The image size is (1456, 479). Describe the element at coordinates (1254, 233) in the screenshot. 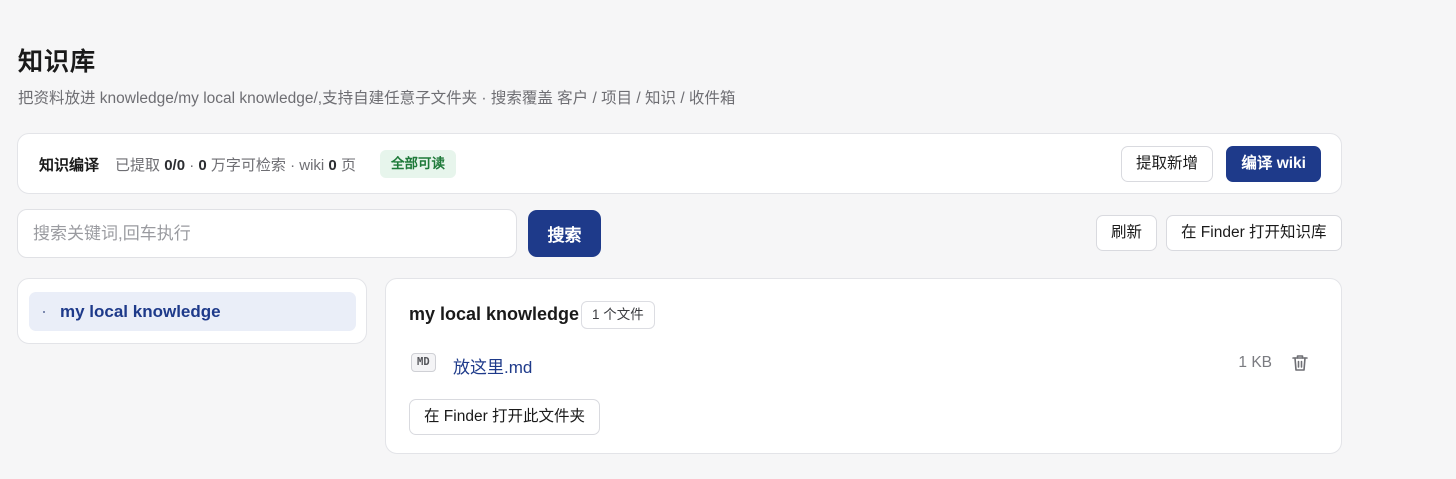

I see `open-knowledge-in-finder-button: 在 Finder 打开知识库` at that location.